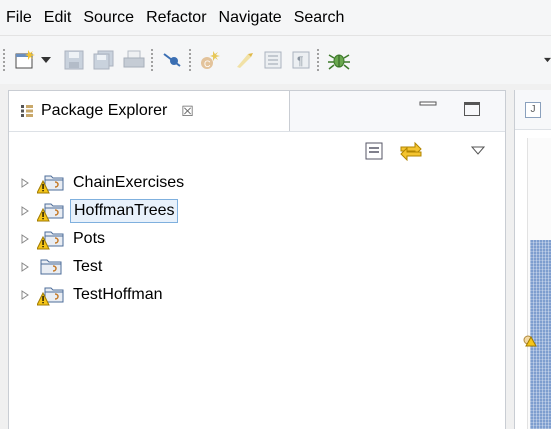 This screenshot has width=551, height=429. Describe the element at coordinates (21, 18) in the screenshot. I see `menu-file: File` at that location.